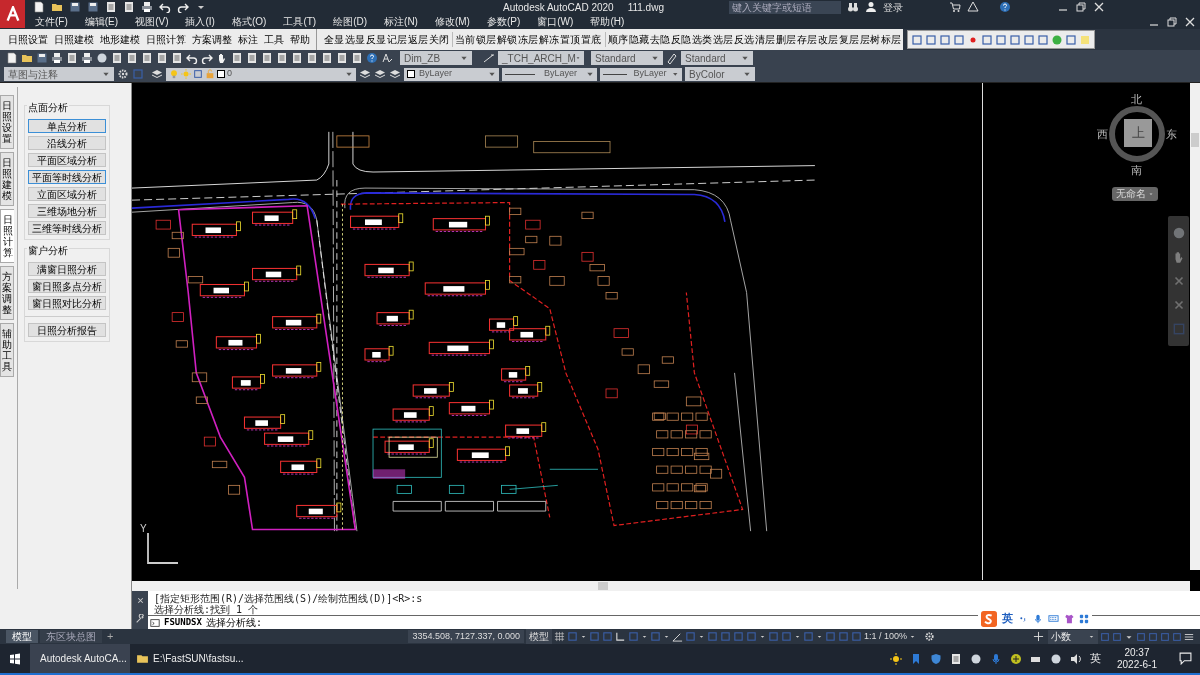  I want to click on viewcube-face: 上, so click(1138, 133).